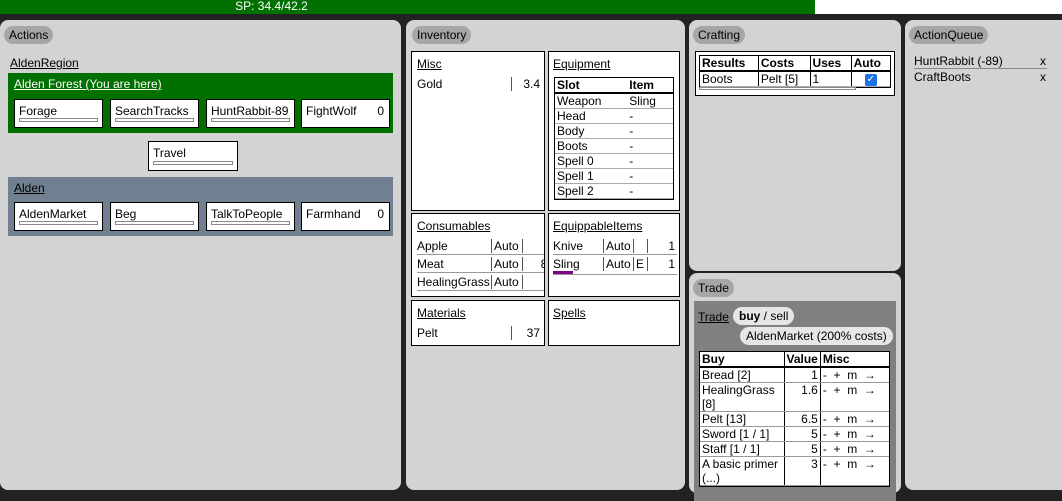  What do you see at coordinates (794, 449) in the screenshot?
I see `trade-row: Staff [1 / 1] 5 - + m →` at bounding box center [794, 449].